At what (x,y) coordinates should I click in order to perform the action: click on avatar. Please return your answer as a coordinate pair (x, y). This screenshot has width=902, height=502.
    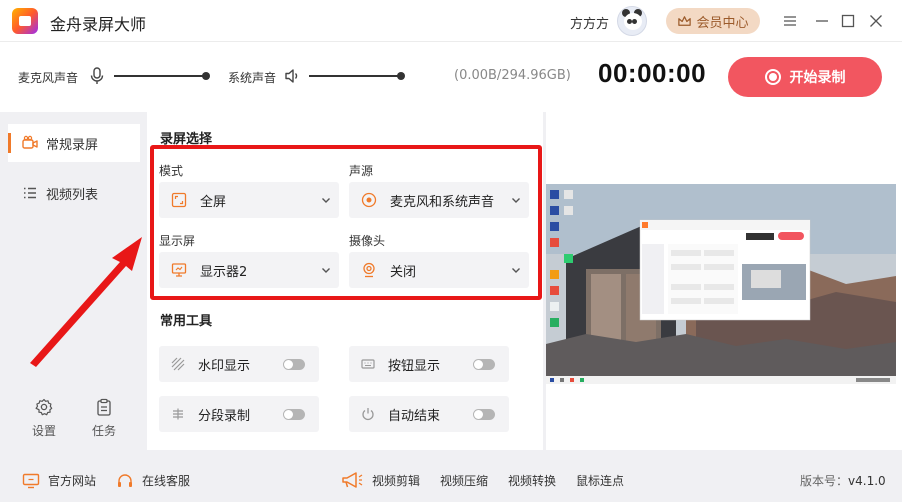
    Looking at the image, I should click on (632, 21).